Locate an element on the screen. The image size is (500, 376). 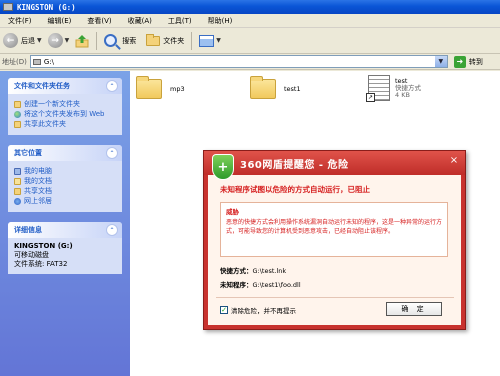
task-label: 创建一个新文件夹 is located at coordinates (52, 104).